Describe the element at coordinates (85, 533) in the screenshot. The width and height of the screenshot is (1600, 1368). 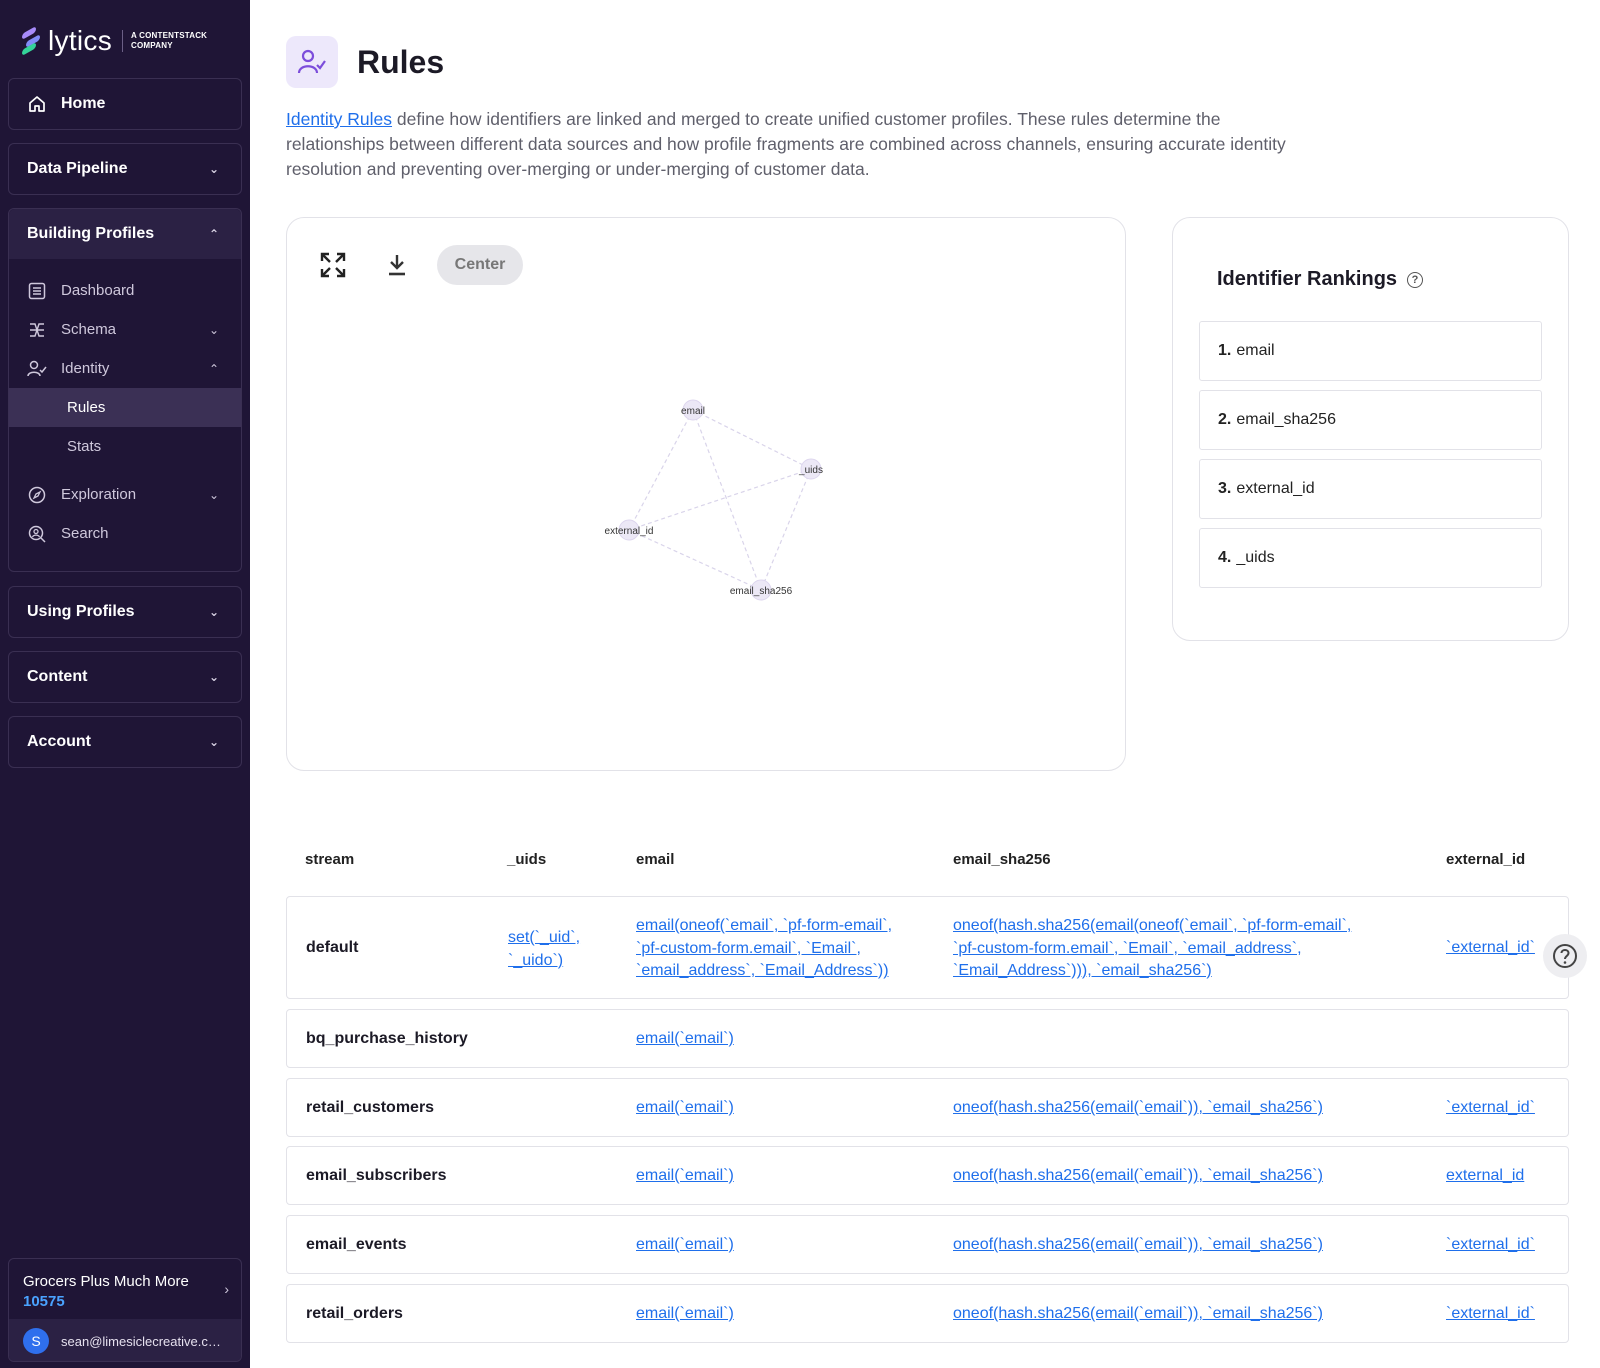
I see `sidebar-item-search-label: Search` at that location.